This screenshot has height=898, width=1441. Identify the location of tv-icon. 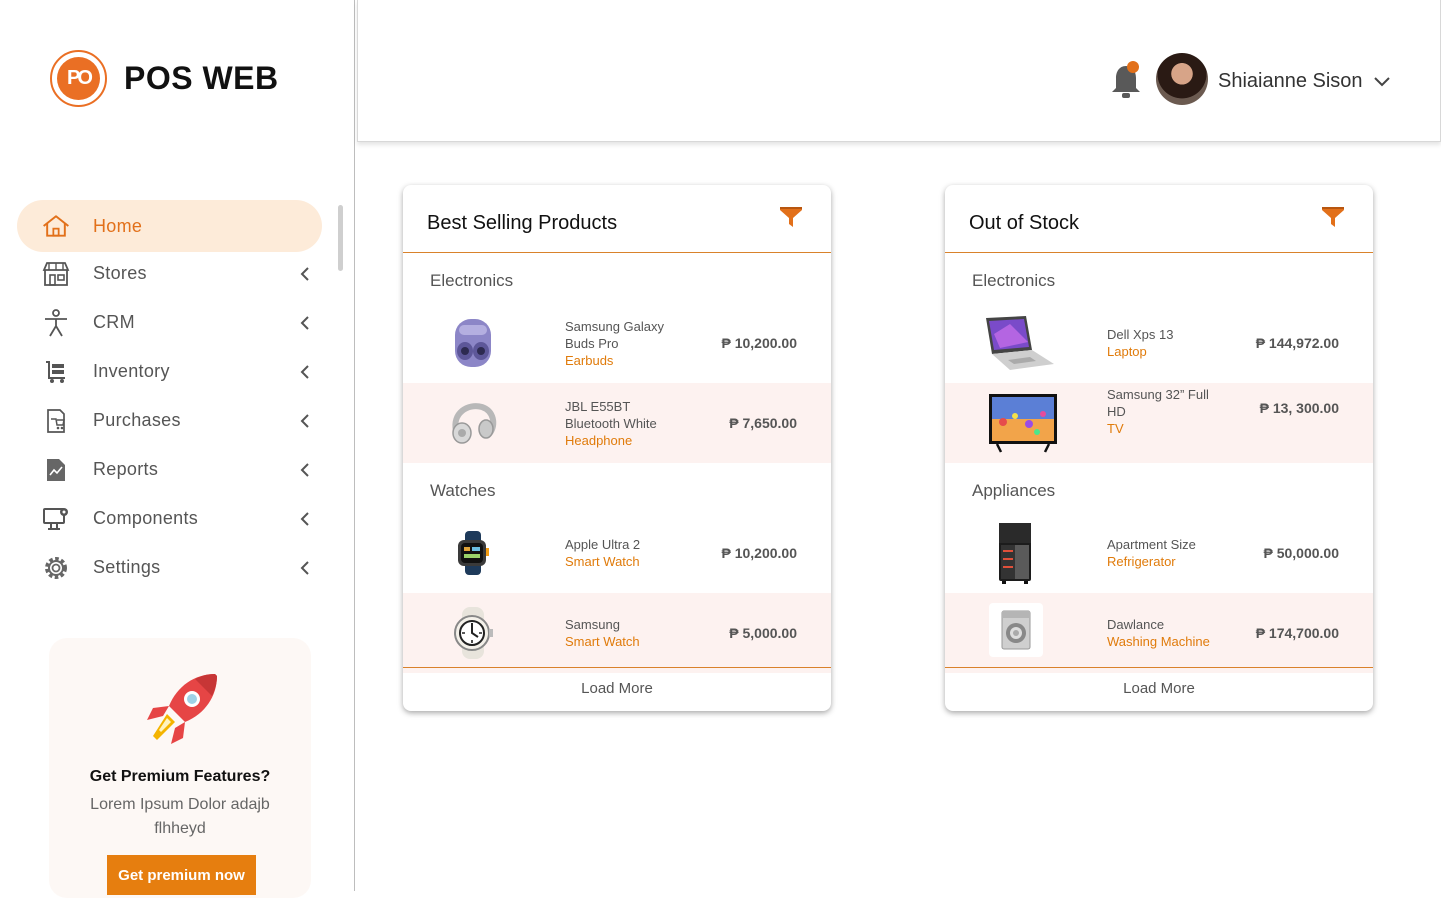
(1023, 423).